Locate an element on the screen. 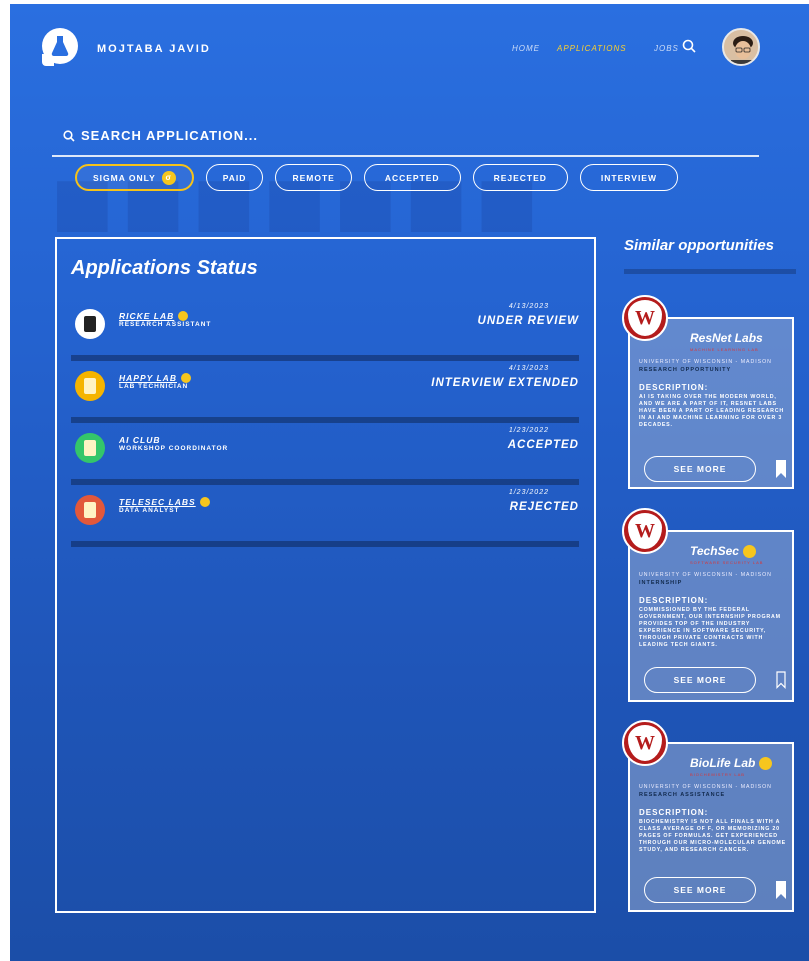 This screenshot has height=961, width=809. search-underline is located at coordinates (405, 156).